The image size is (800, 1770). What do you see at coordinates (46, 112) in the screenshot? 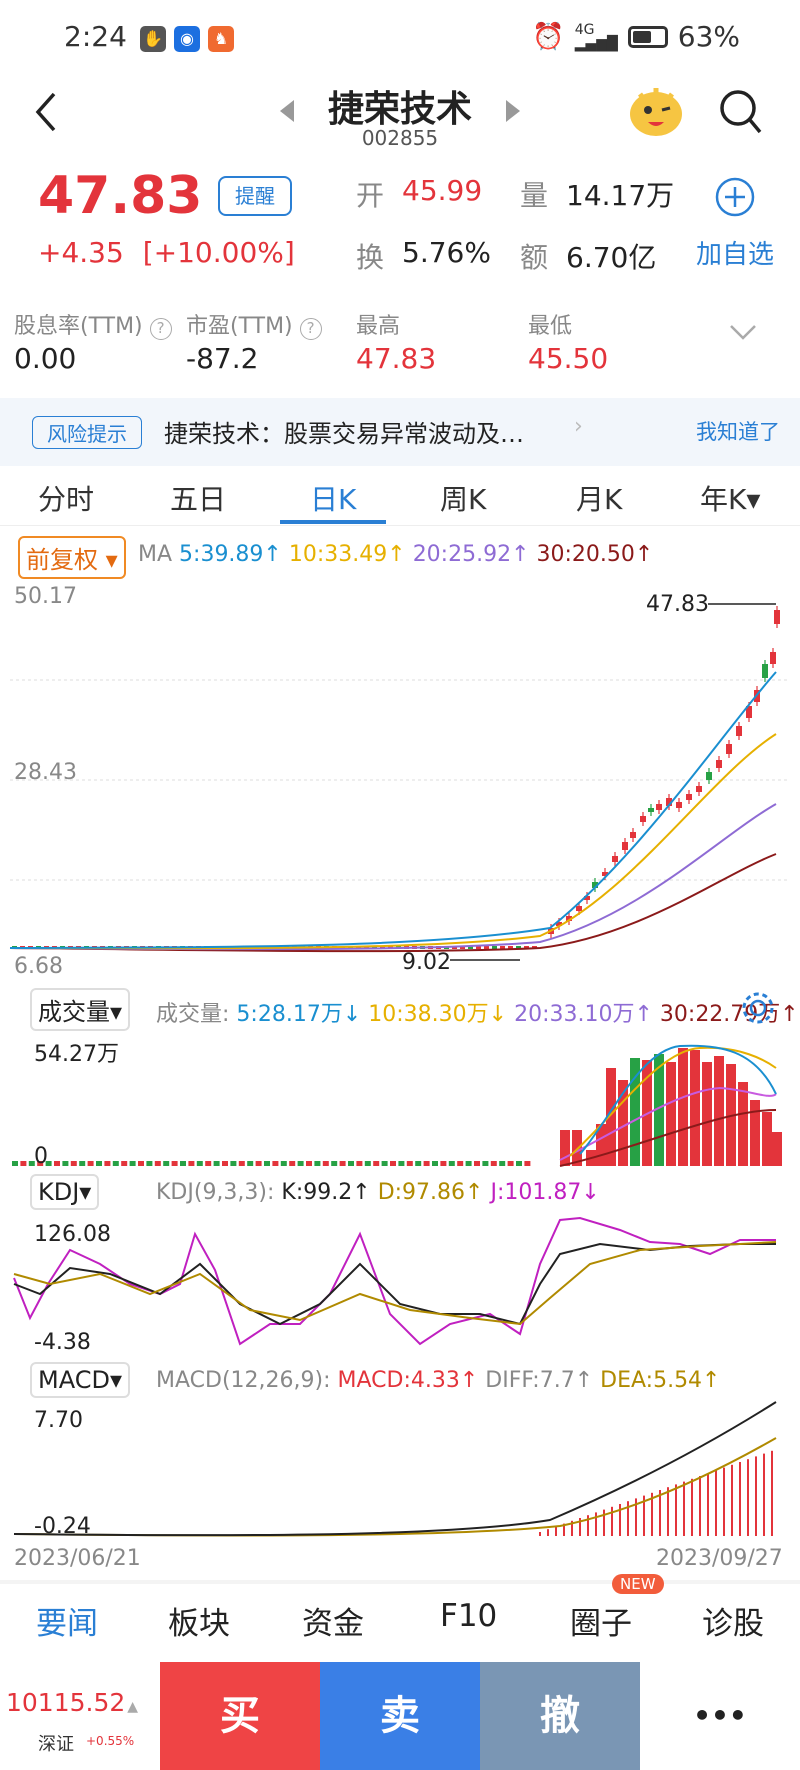
I see `back-icon` at bounding box center [46, 112].